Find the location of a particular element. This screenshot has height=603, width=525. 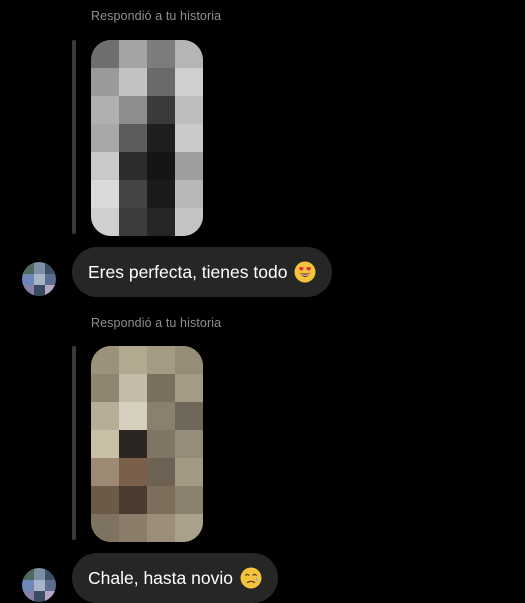

message-text: Eres perfecta, tienes todo is located at coordinates (188, 271).